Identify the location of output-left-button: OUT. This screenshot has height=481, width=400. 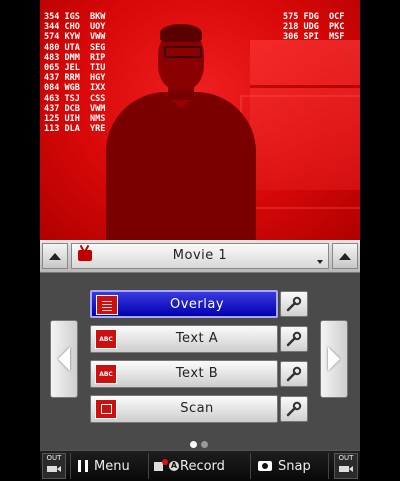
(54, 466).